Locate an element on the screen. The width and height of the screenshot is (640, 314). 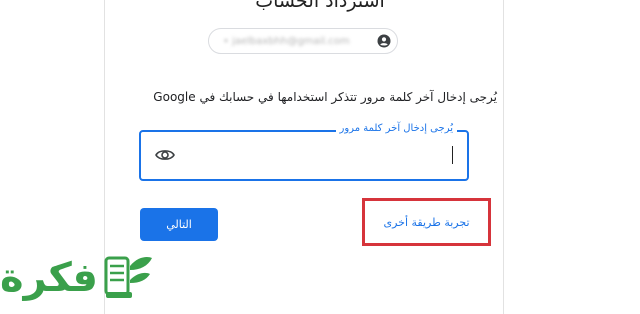
account-chip: • jaelbaxbhh@gmail.com is located at coordinates (303, 41).